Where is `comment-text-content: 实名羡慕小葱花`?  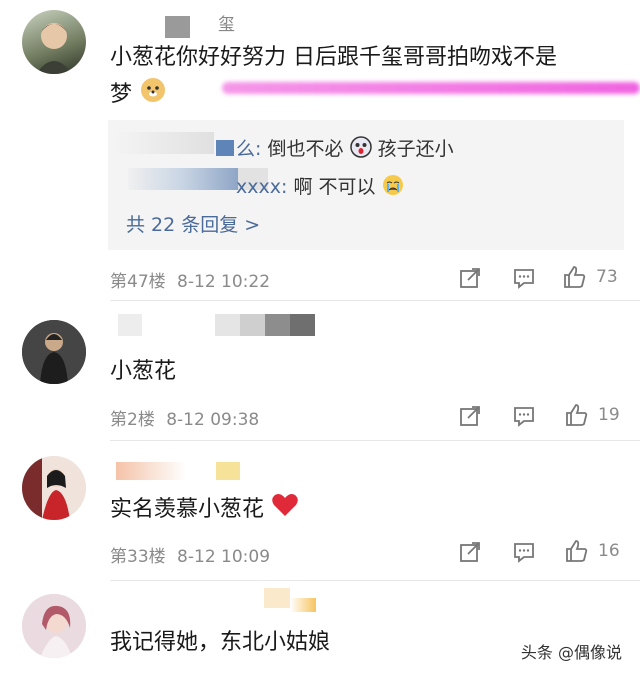 comment-text-content: 实名羡慕小葱花 is located at coordinates (187, 509).